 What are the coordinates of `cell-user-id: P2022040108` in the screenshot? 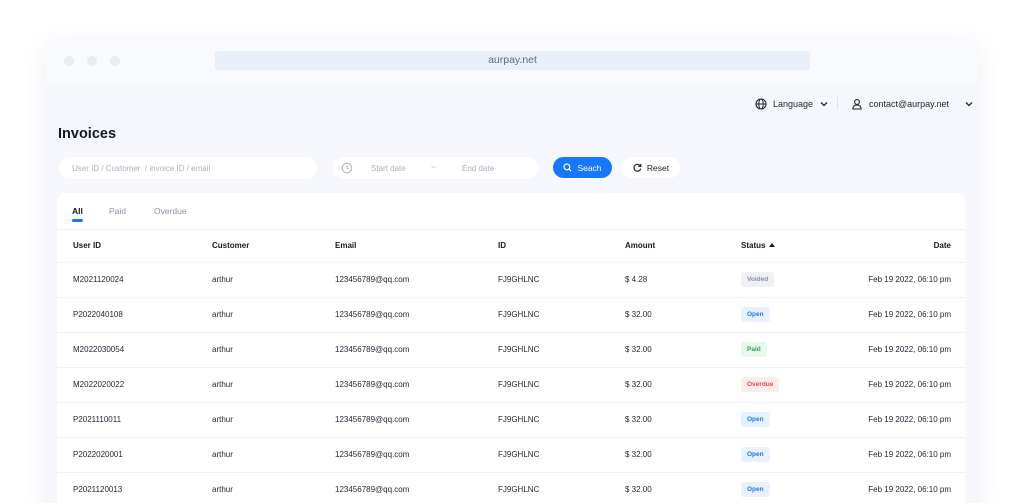 It's located at (134, 315).